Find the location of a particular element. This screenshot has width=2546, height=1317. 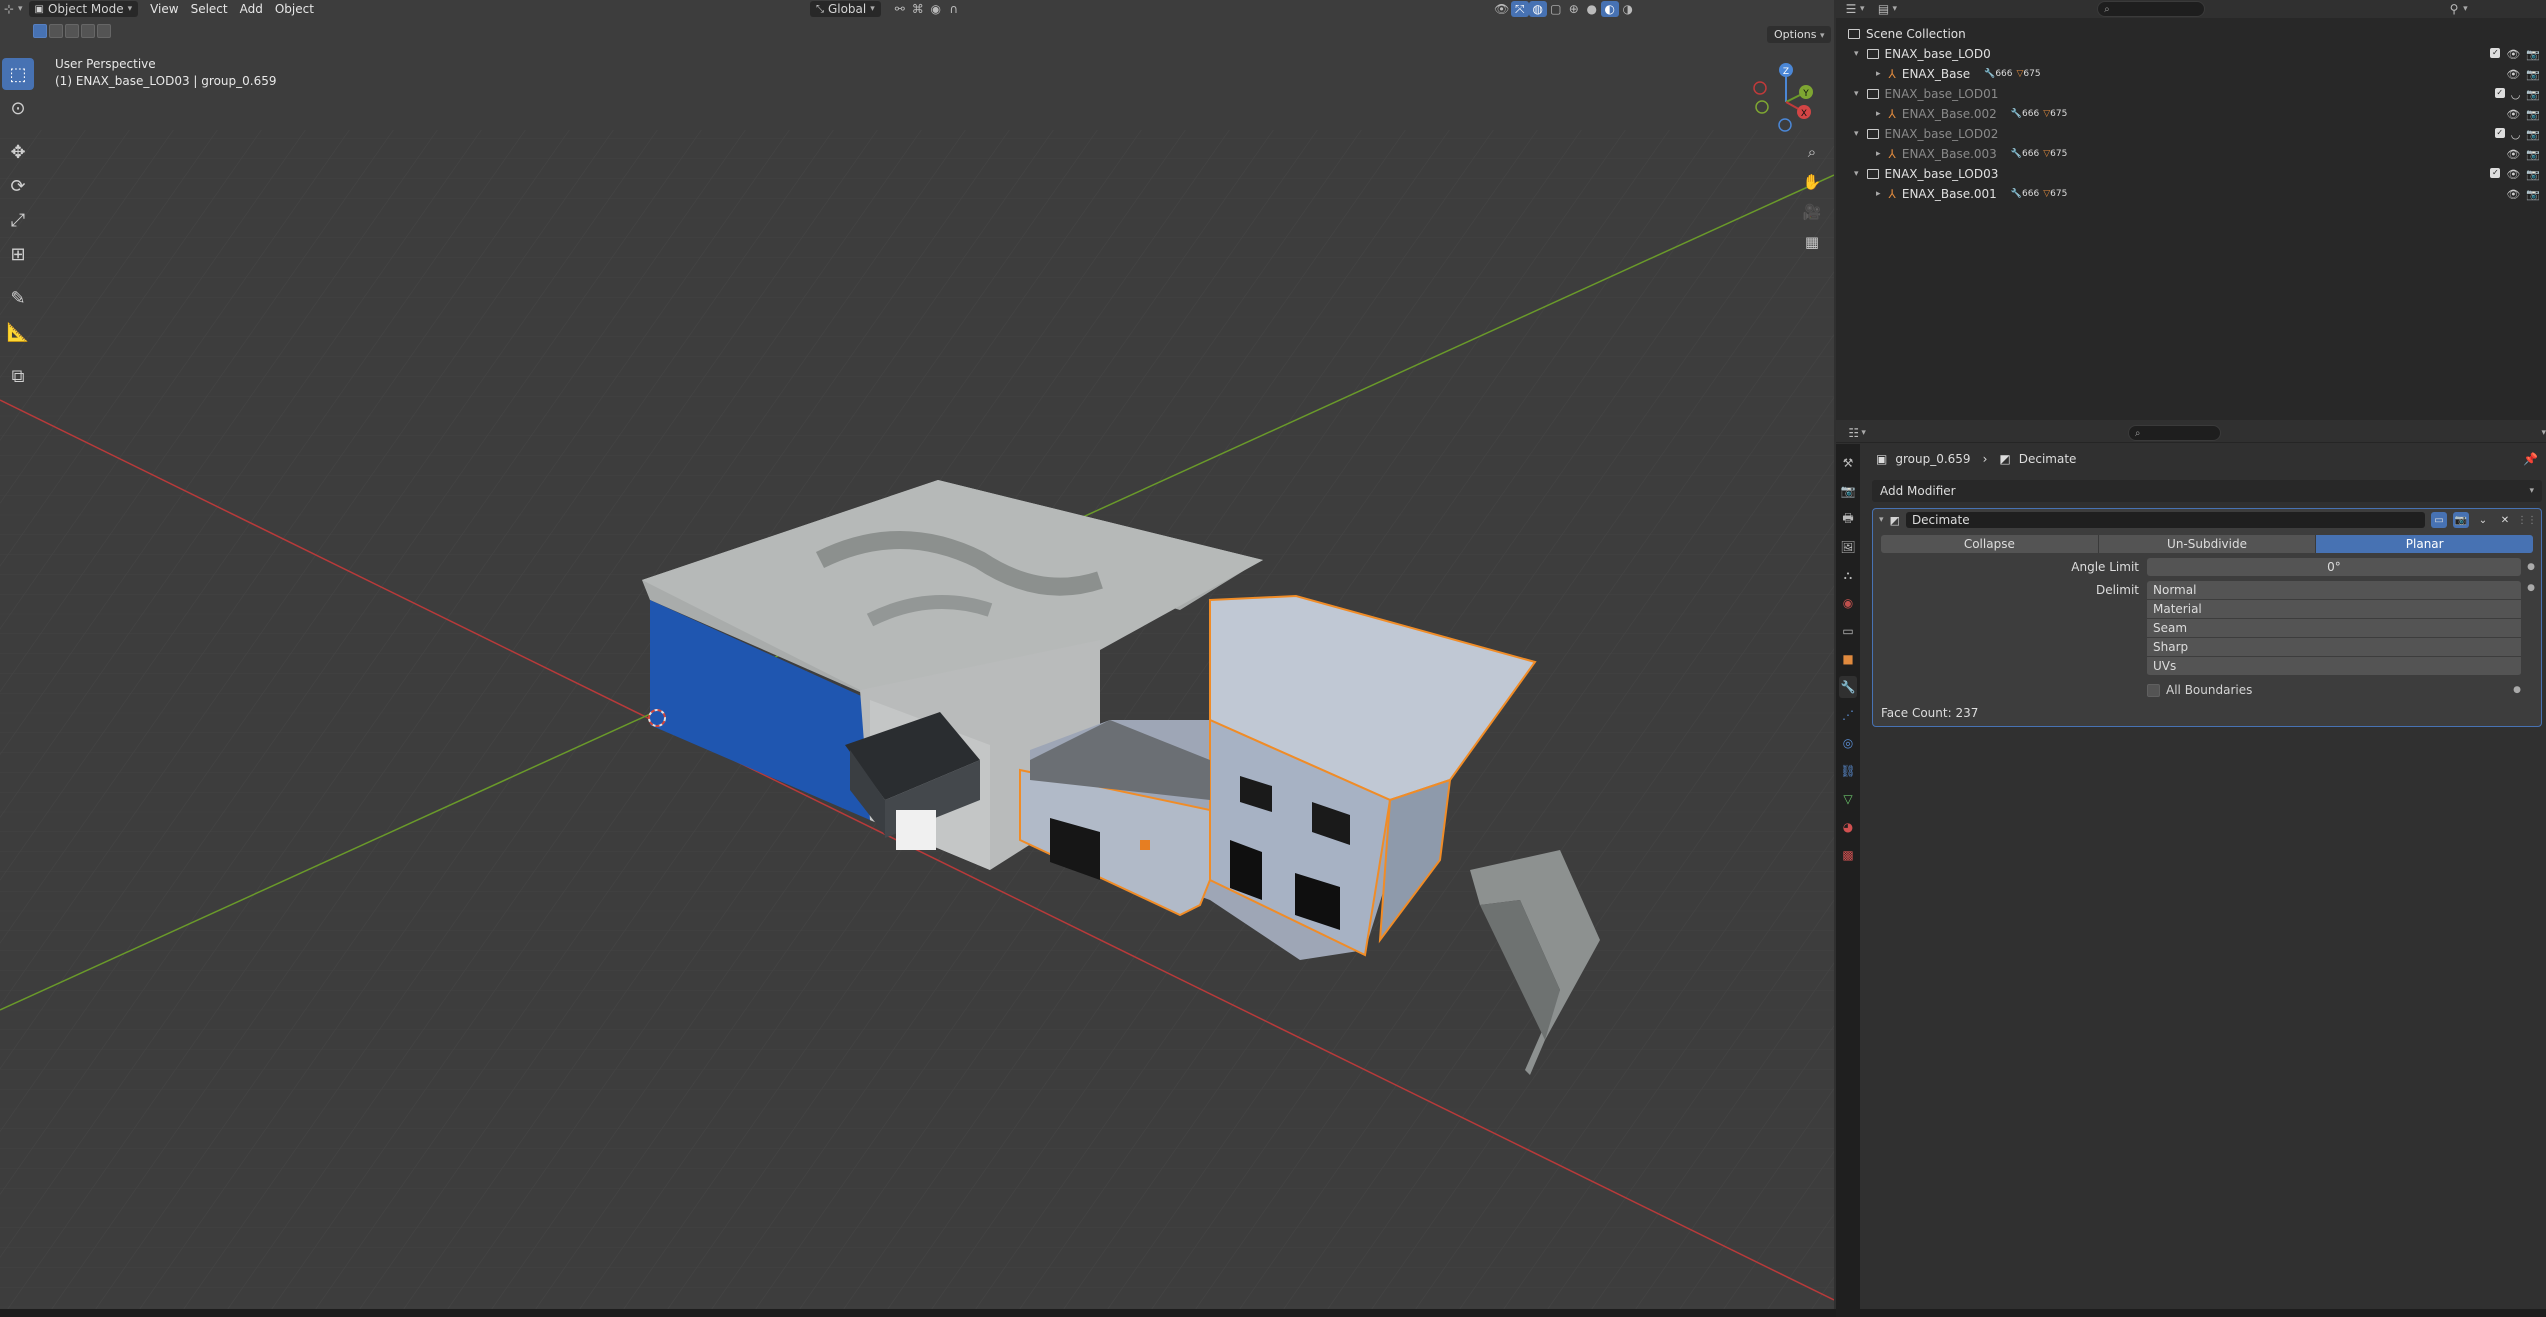

outliner-row-object: ▸ ⅄ ENAX_Base 🔧 666 ▽ 675 👁 📷 is located at coordinates (2191, 74).